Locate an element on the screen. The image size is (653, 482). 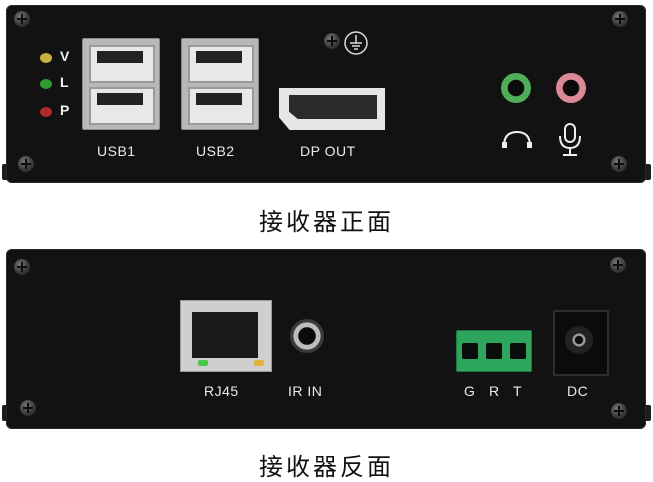
terminal-g-slot is located at coordinates (470, 351).